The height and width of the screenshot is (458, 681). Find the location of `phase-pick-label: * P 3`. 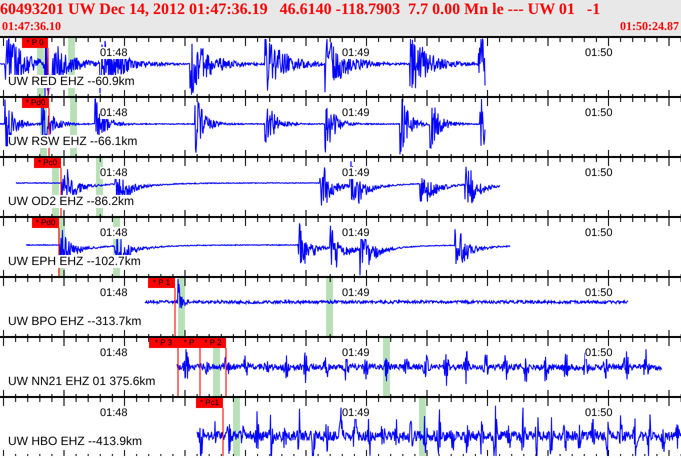

phase-pick-label: * P 3 is located at coordinates (163, 343).